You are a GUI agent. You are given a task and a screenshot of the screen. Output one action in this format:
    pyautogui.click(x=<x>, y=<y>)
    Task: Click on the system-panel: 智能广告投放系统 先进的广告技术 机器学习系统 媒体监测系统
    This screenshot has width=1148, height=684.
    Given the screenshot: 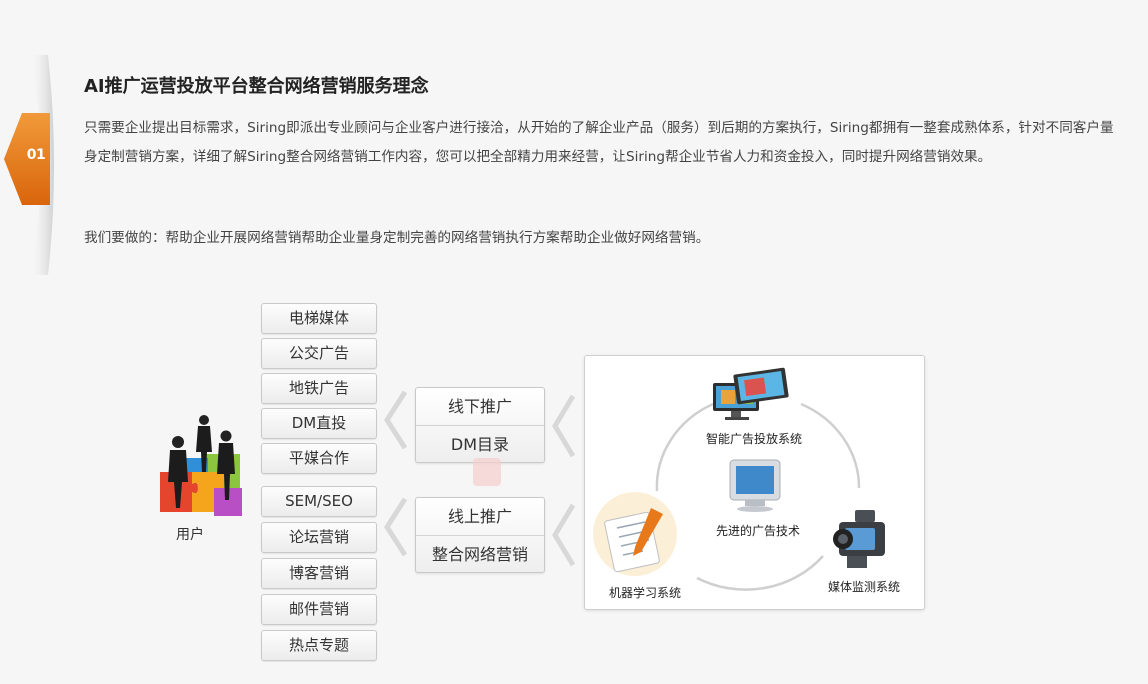 What is the action you would take?
    pyautogui.click(x=754, y=482)
    